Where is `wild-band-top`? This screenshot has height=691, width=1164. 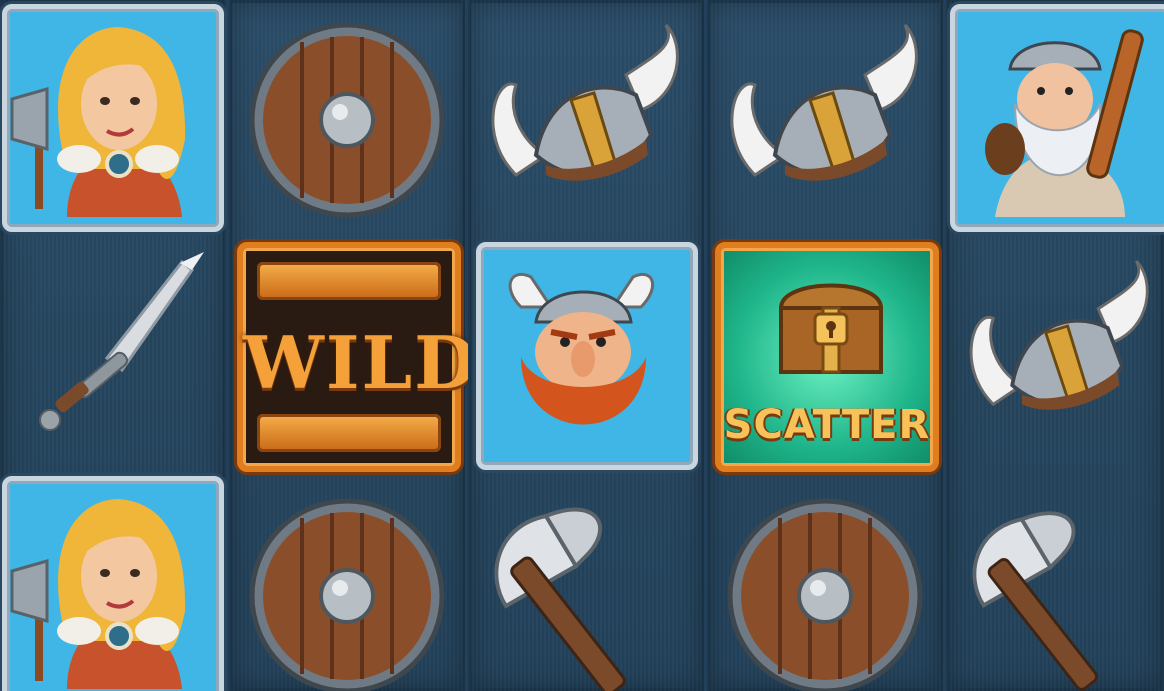 wild-band-top is located at coordinates (349, 281).